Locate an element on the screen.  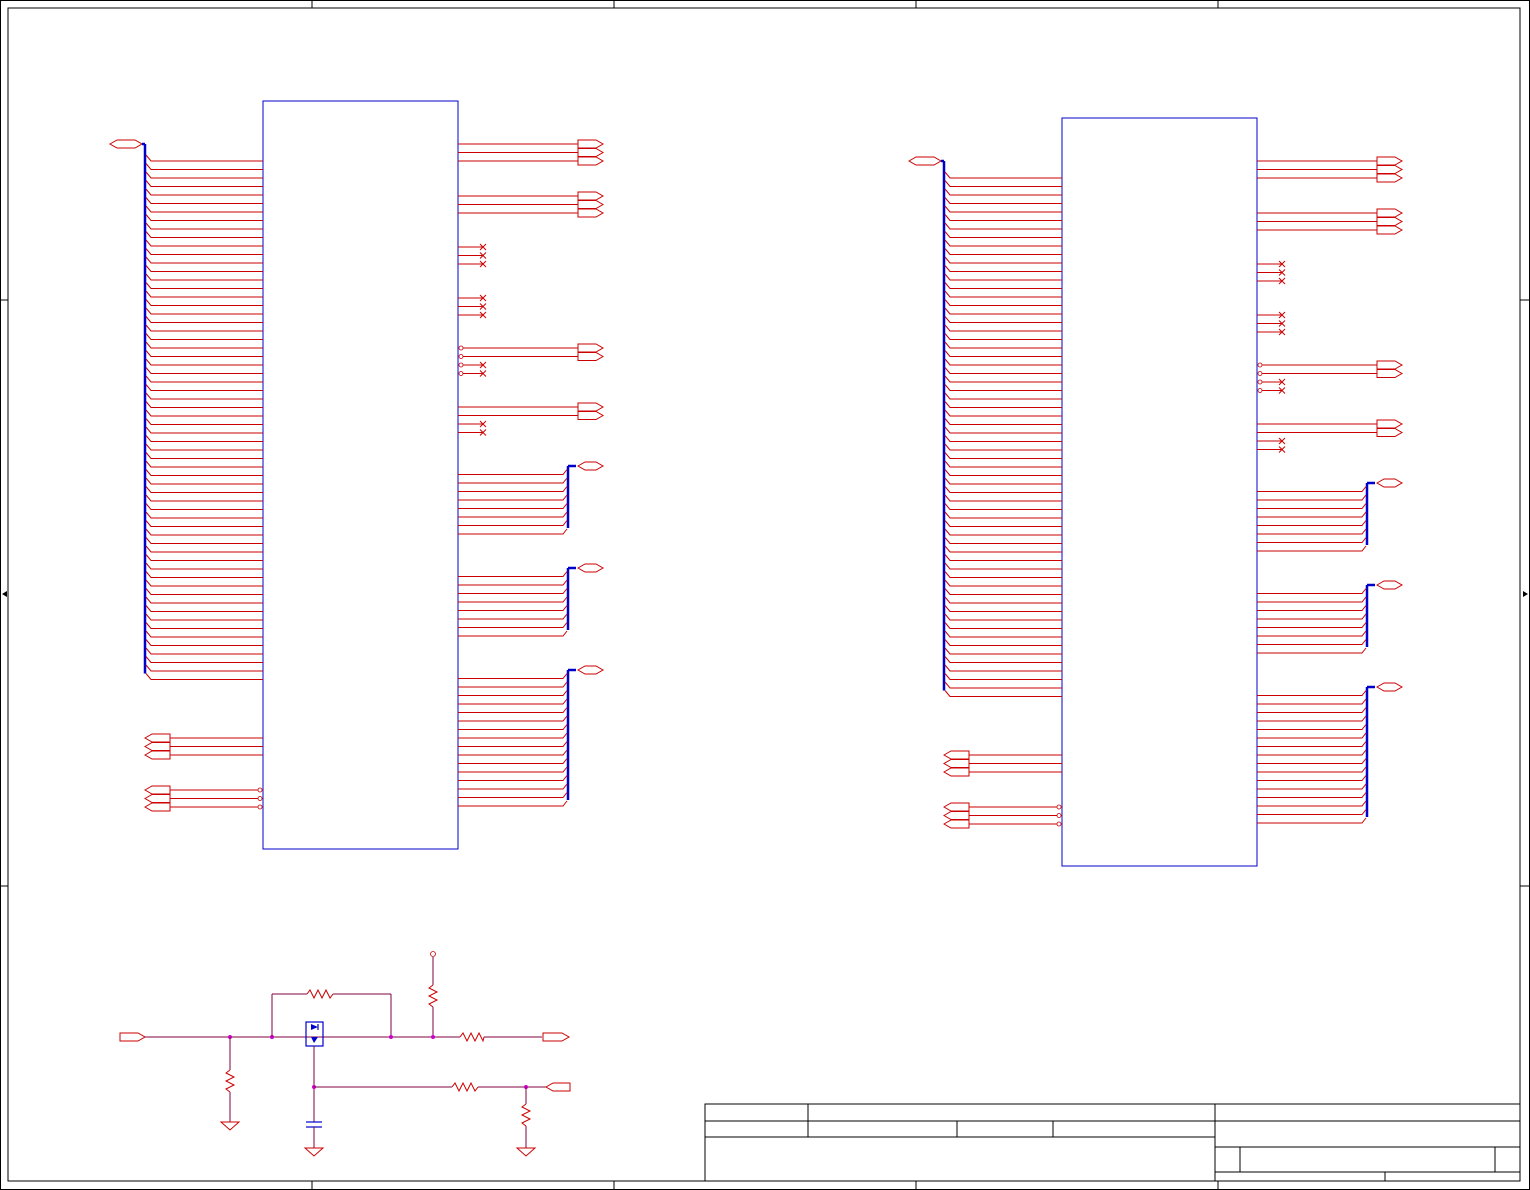
circuit-input-port is located at coordinates (133, 1037).